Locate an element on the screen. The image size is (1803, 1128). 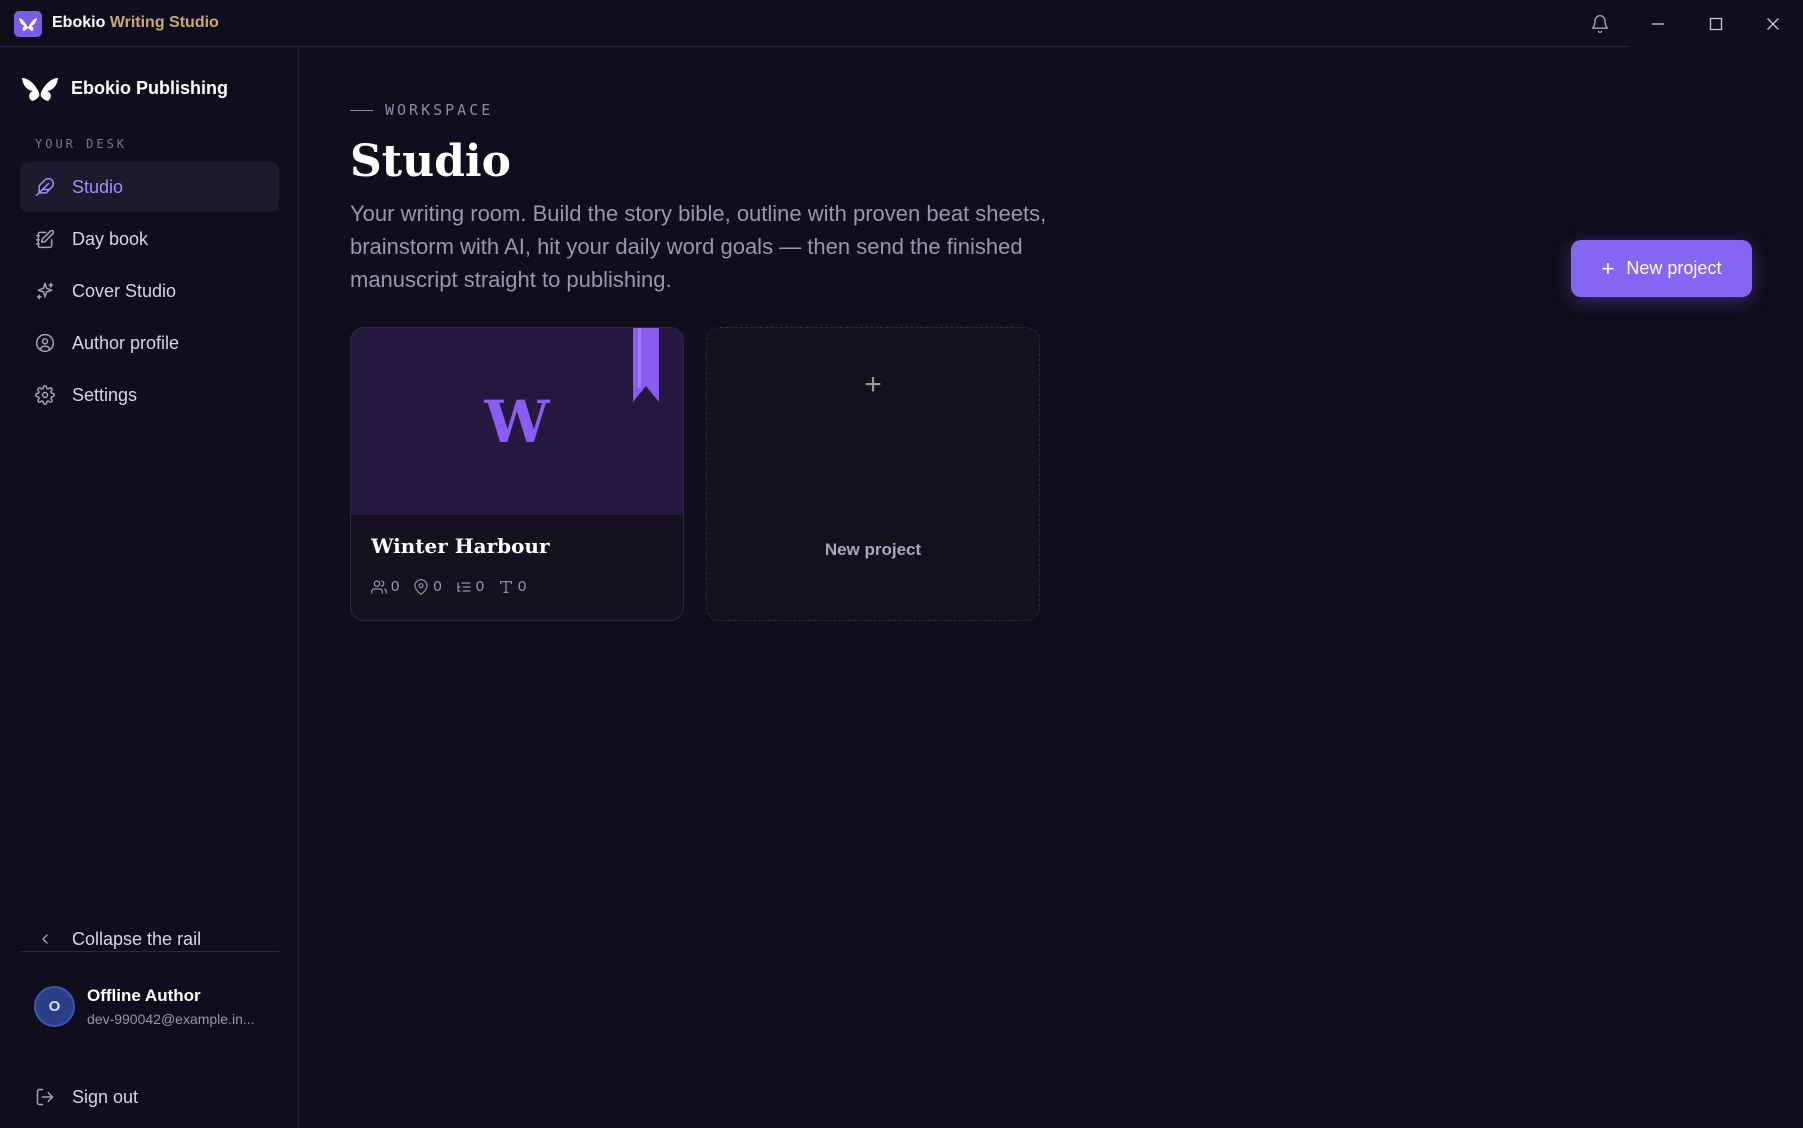
eyebrow: WORKSPACE is located at coordinates (421, 110).